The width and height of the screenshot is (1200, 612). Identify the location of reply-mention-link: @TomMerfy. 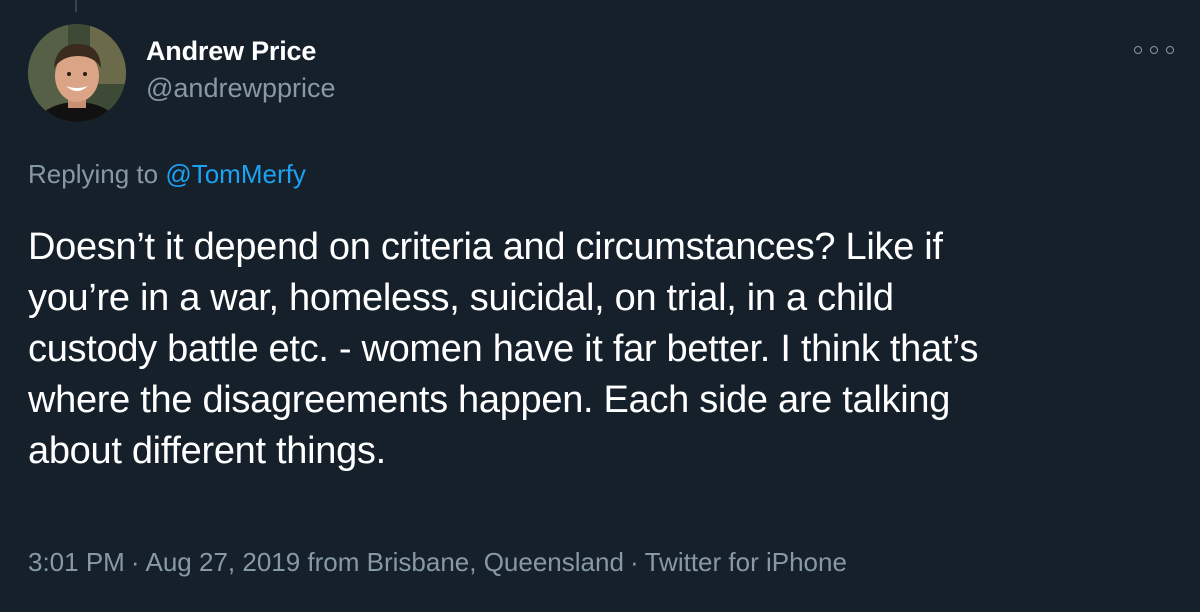
(235, 174).